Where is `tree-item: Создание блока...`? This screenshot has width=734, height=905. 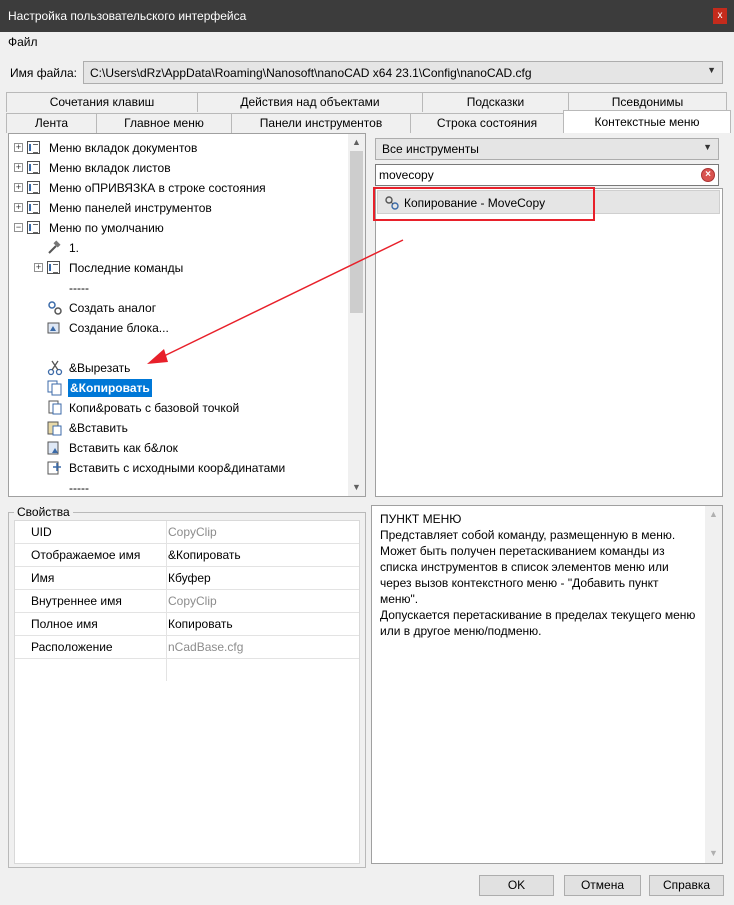
tree-item: Создание блока... is located at coordinates (179, 328).